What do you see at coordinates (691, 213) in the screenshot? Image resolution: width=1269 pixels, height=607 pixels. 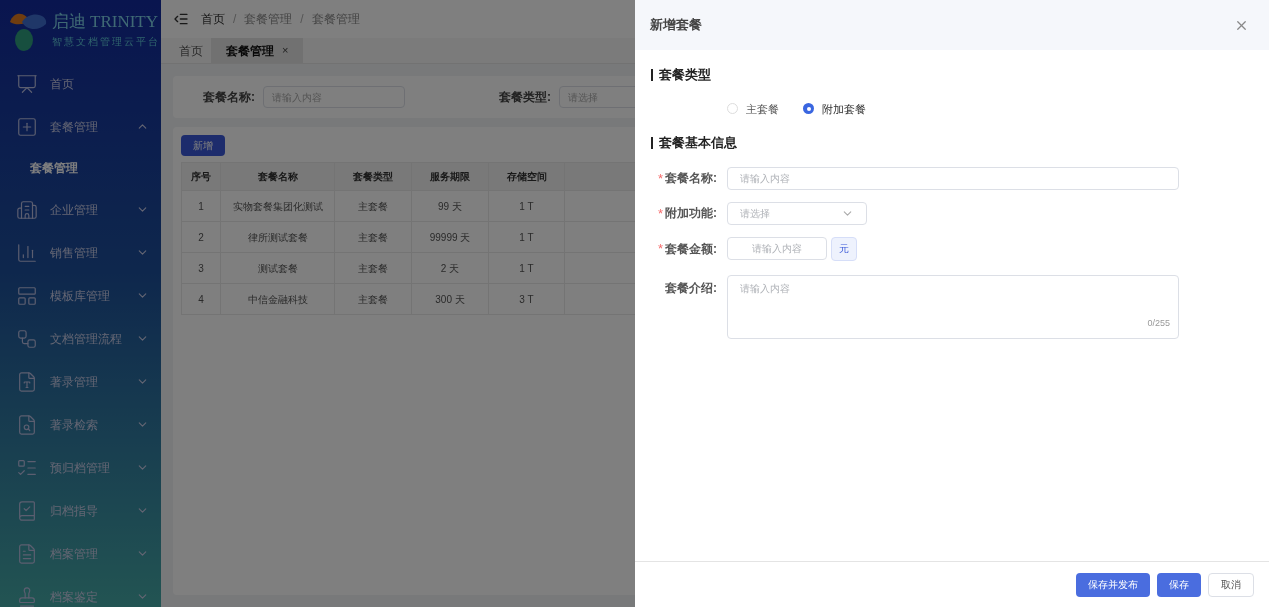 I see `field-label: 附加功能:` at bounding box center [691, 213].